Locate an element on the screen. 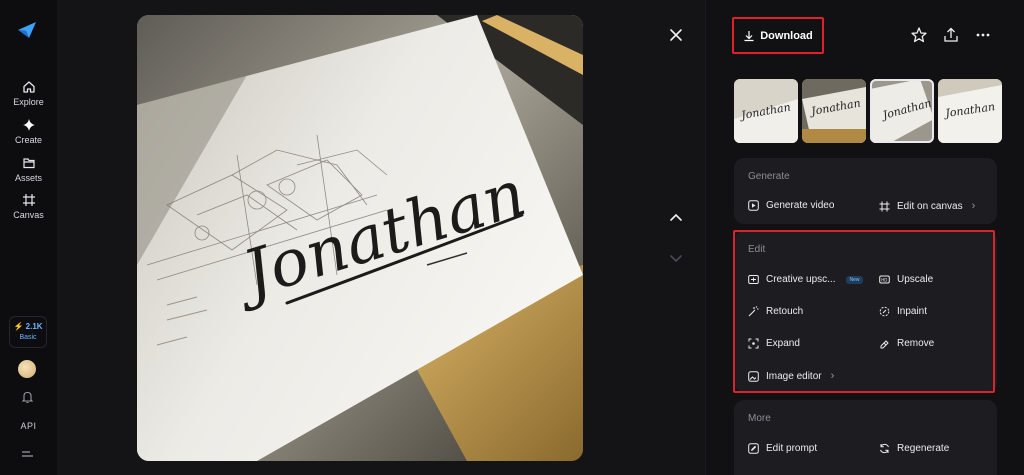  action-label: Inpaint is located at coordinates (912, 311).